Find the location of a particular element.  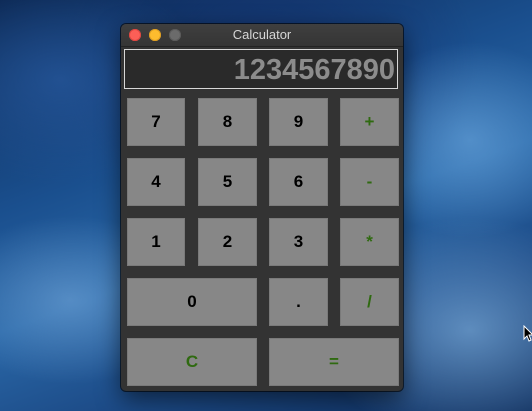

mouse-pointer-icon is located at coordinates (527, 333).